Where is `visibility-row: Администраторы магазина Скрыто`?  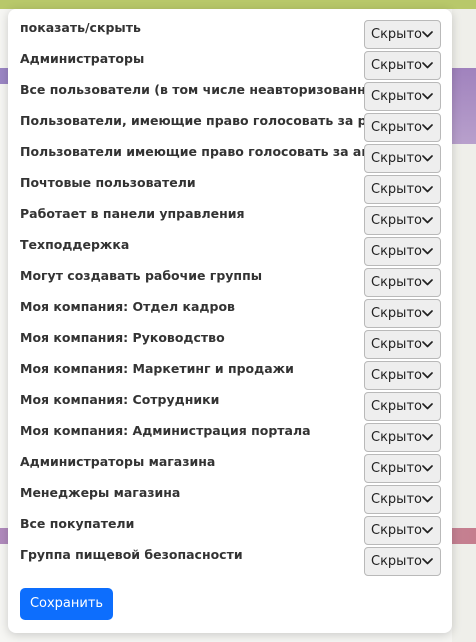
visibility-row: Администраторы магазина Скрыто is located at coordinates (235, 468).